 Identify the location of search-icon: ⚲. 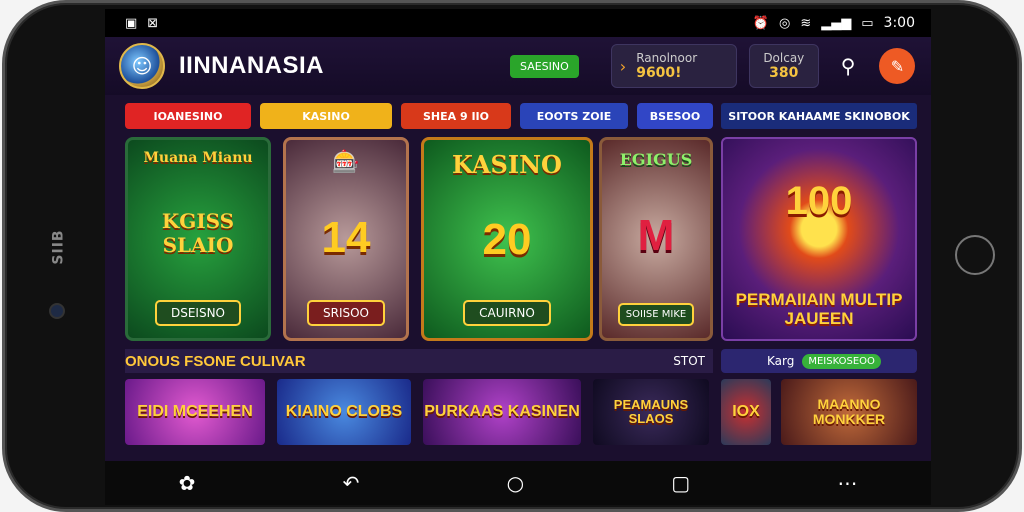
(848, 66).